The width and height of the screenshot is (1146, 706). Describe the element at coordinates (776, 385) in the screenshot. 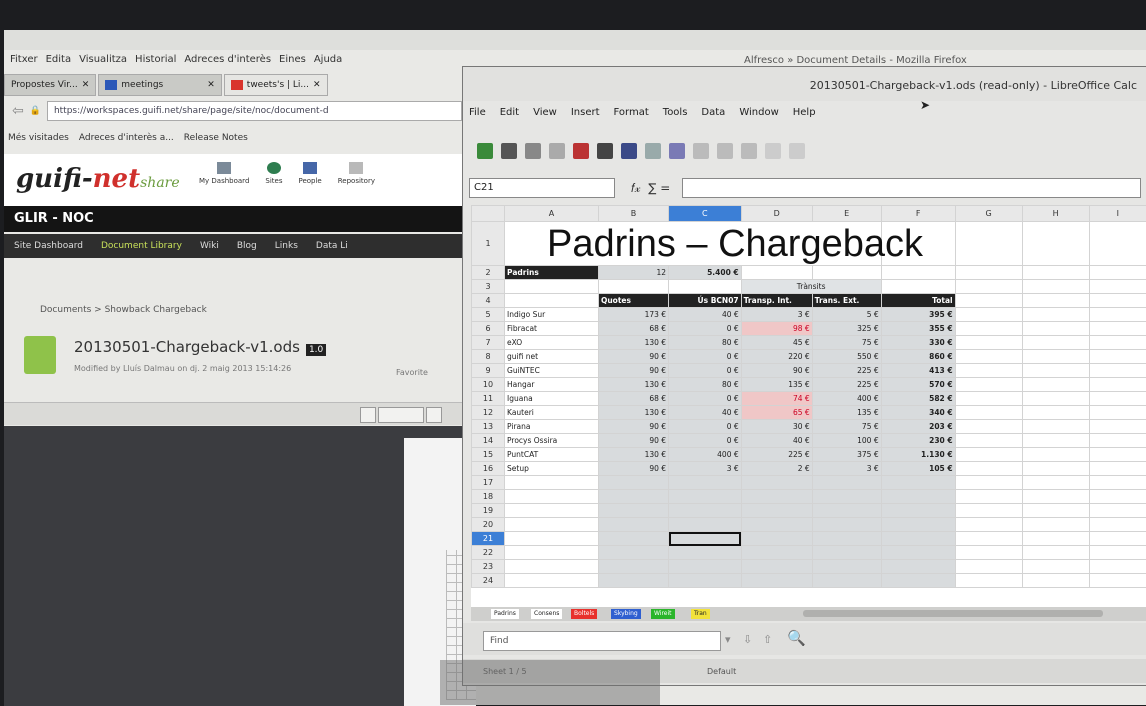

I see `value-cell: 135 €` at that location.